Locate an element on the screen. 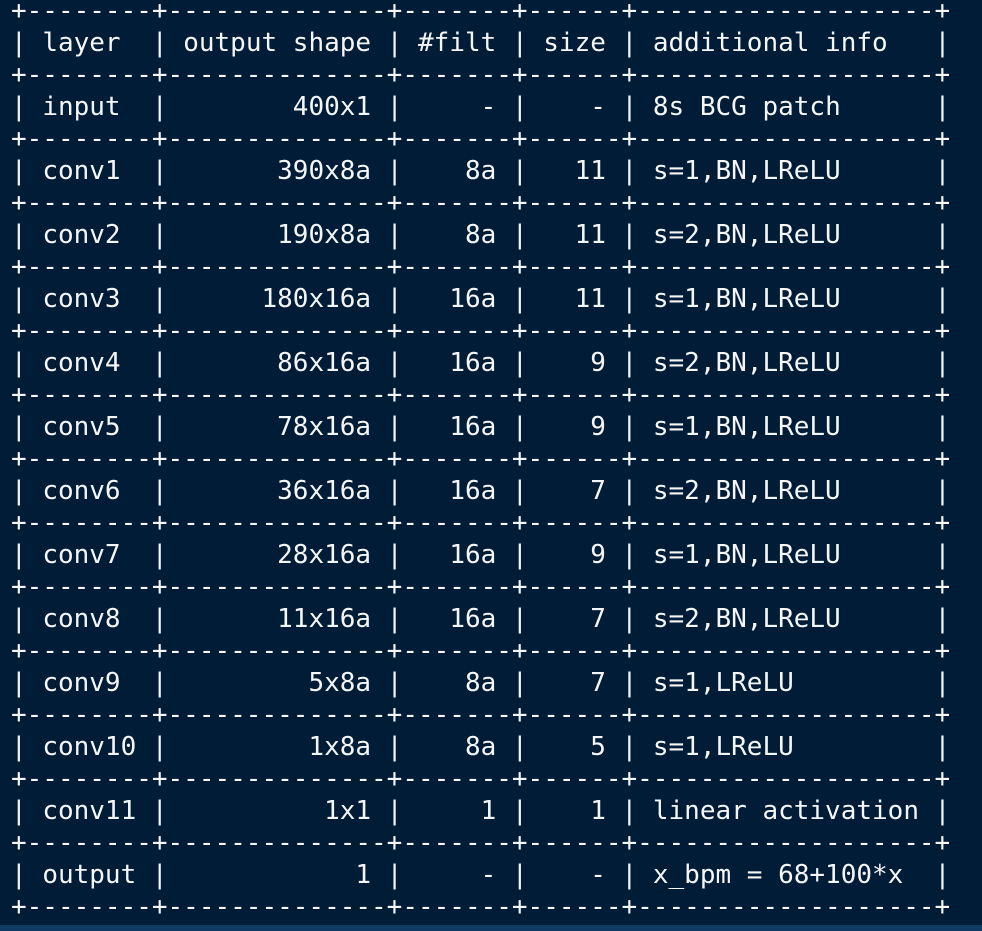 This screenshot has height=931, width=982. table-cell: conv1 is located at coordinates (81, 171).